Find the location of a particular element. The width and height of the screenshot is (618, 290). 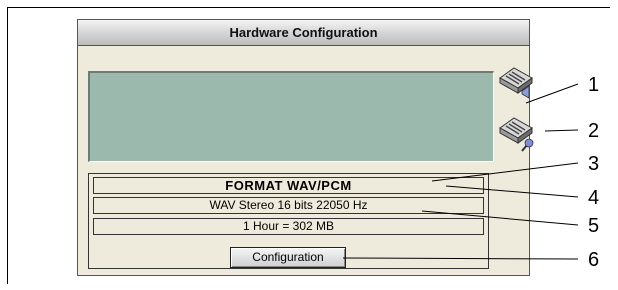

callout-5: 5 is located at coordinates (594, 226).